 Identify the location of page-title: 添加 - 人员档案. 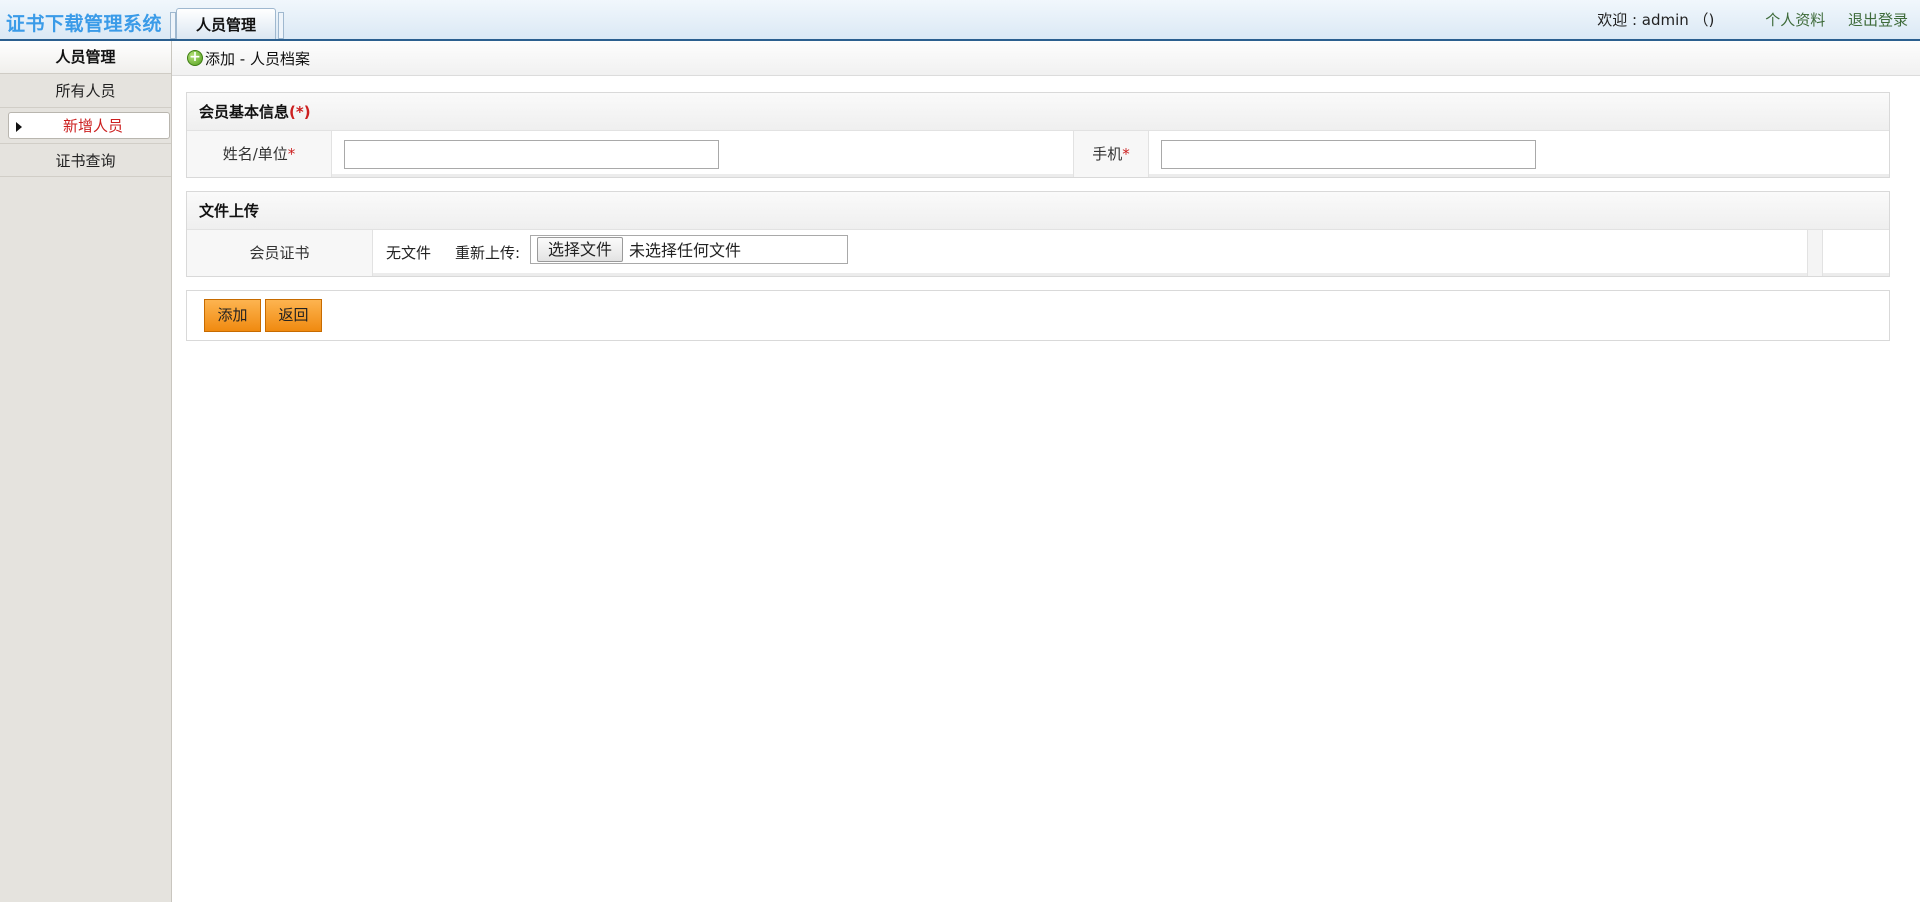
(257, 58).